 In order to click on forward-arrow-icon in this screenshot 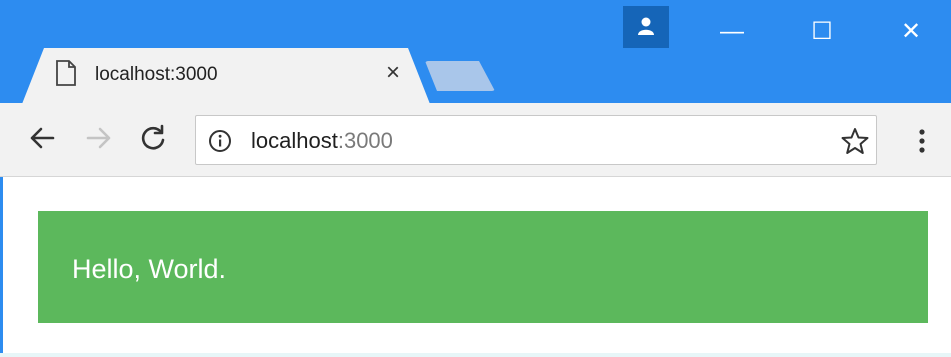, I will do `click(99, 138)`.